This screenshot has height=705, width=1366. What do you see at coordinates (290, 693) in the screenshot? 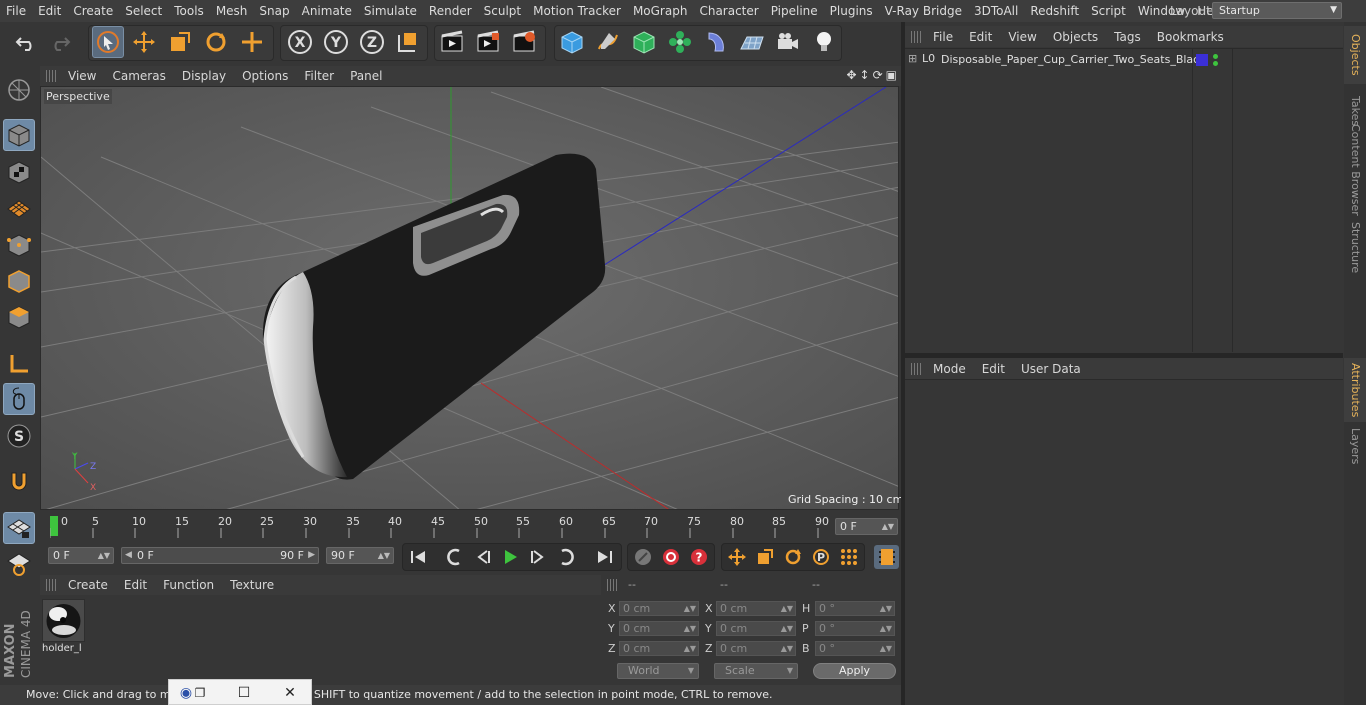
I see `close-icon: ✕` at bounding box center [290, 693].